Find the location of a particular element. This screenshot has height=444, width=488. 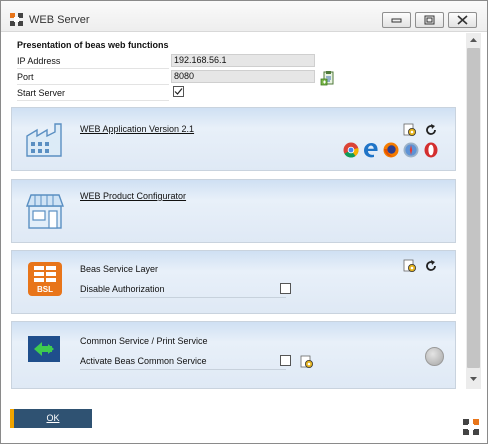

minimize-icon is located at coordinates (396, 20).